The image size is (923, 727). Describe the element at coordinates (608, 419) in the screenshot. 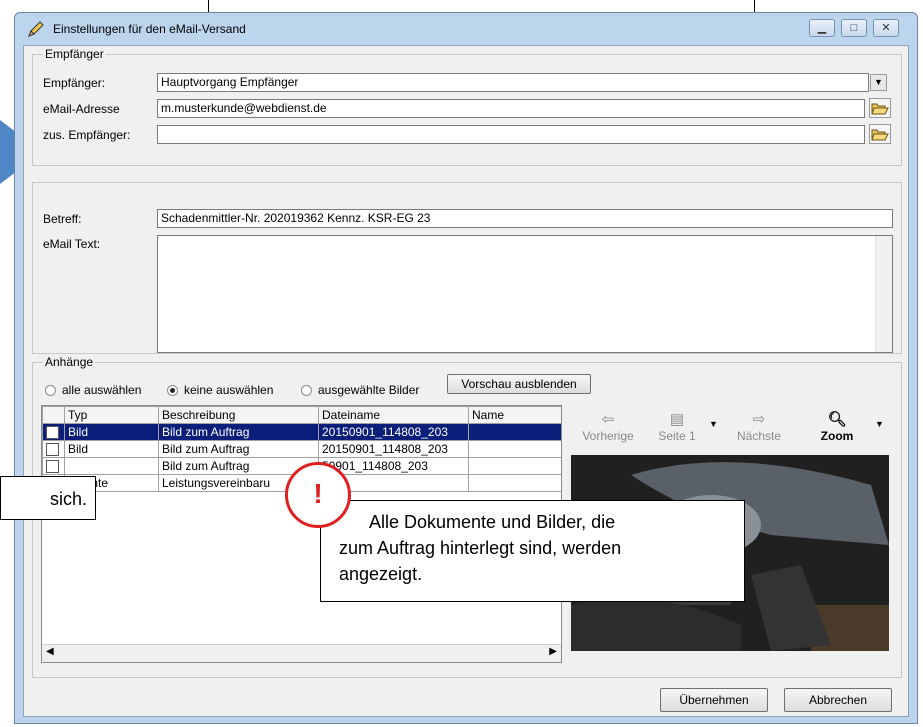

I see `arrow-left-icon: ⇦` at that location.